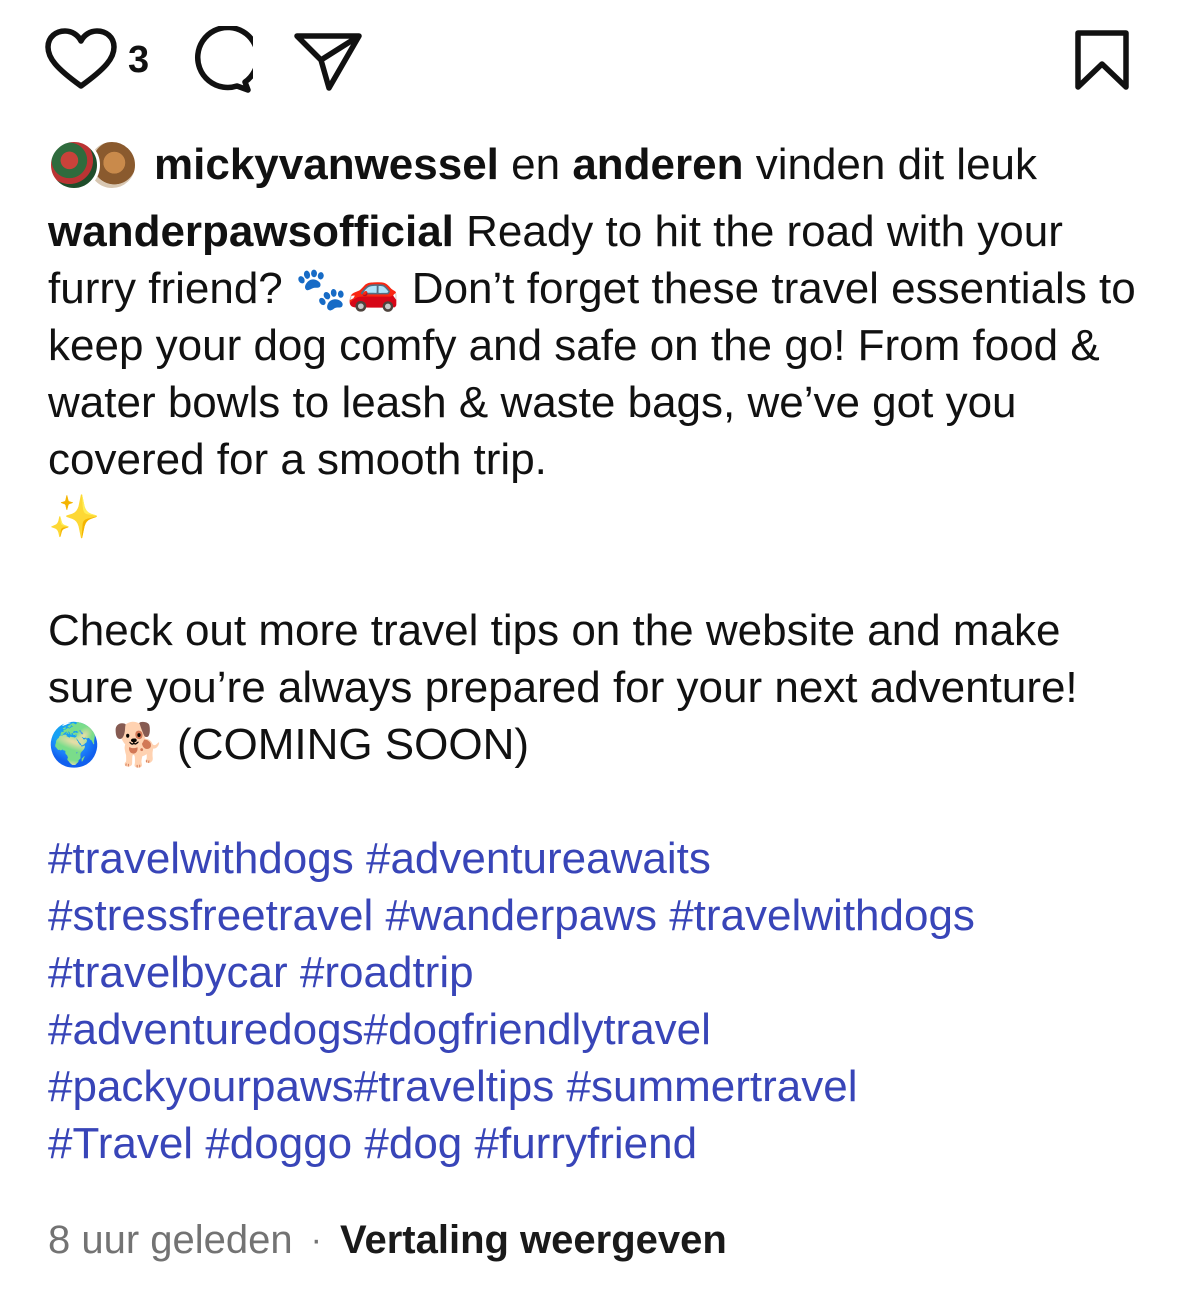 The width and height of the screenshot is (1179, 1311). Describe the element at coordinates (533, 1240) in the screenshot. I see `show-translation-link: Vertaling weergeven` at that location.